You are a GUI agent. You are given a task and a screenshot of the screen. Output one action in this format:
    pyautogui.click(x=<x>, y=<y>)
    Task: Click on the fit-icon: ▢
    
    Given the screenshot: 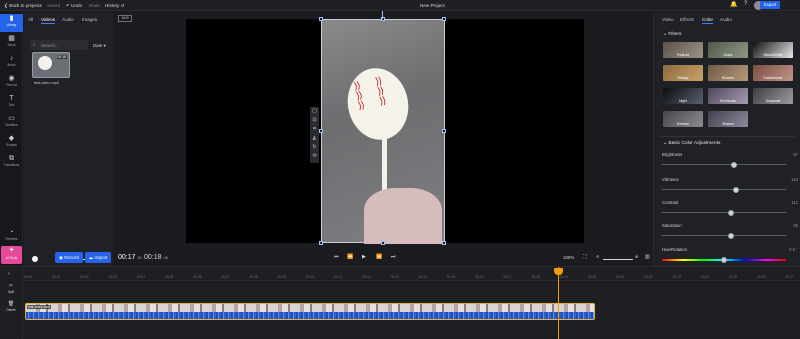 What is the action you would take?
    pyautogui.click(x=314, y=111)
    